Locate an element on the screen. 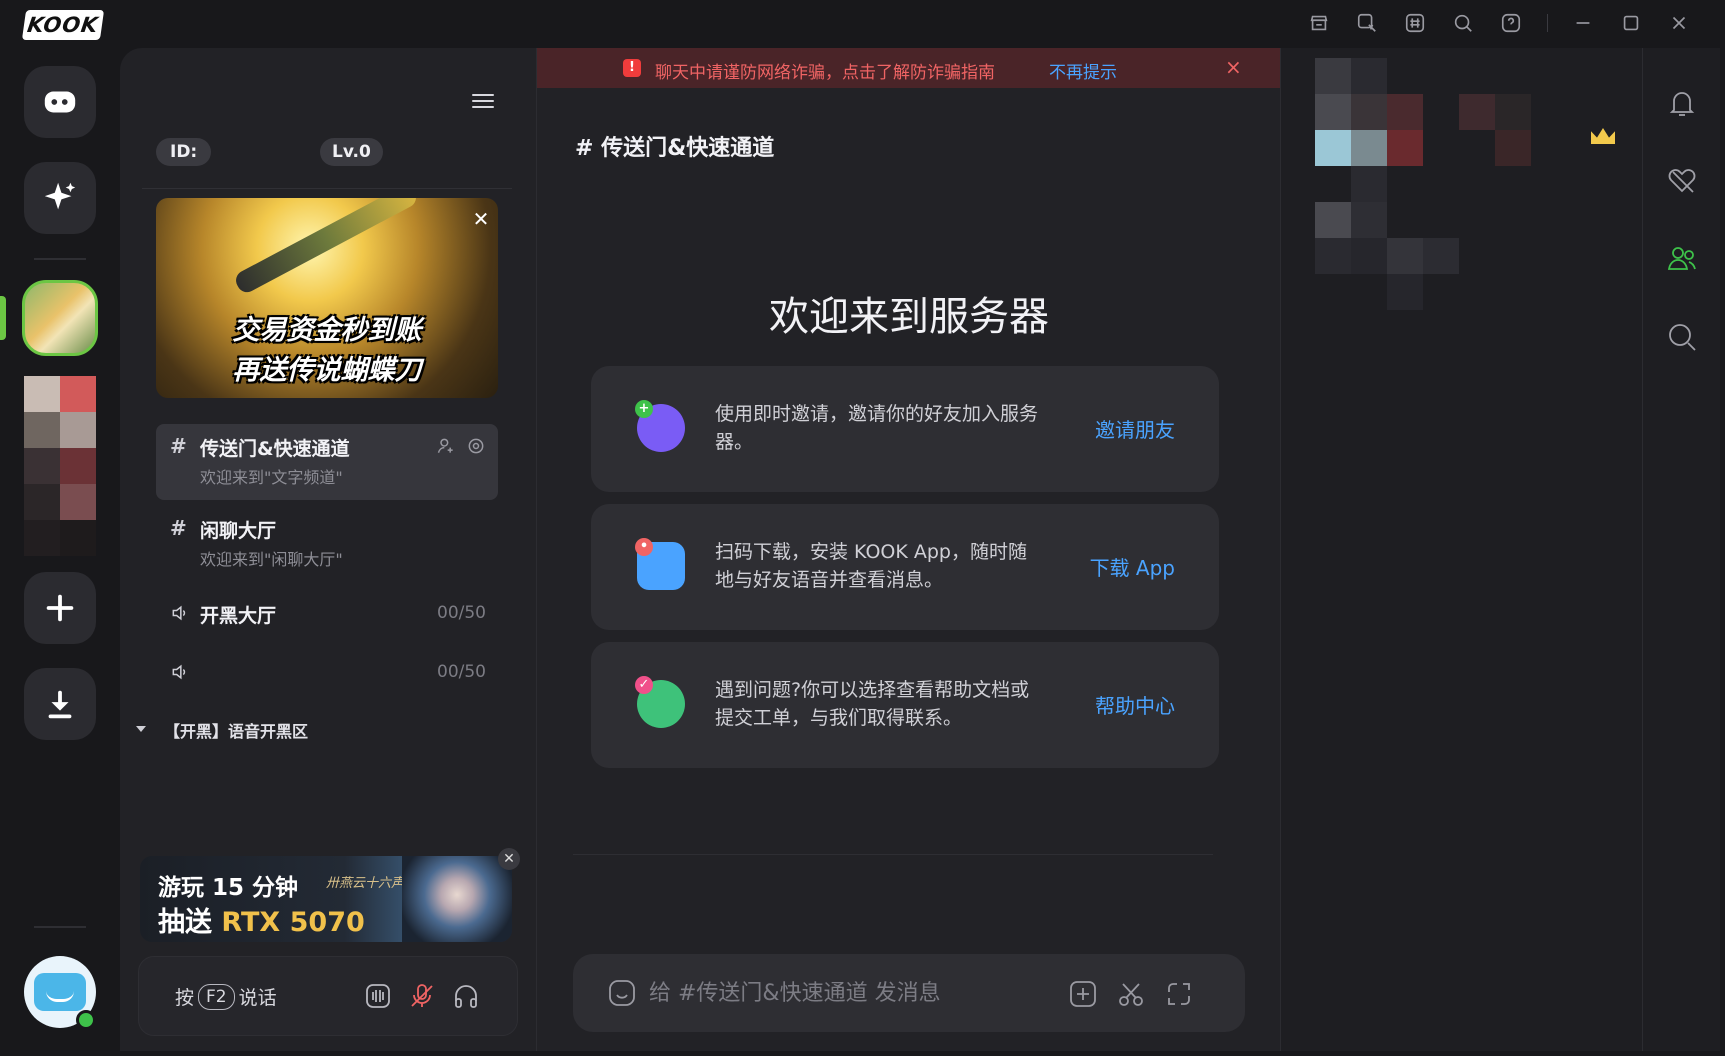 The height and width of the screenshot is (1056, 1725). headphones-icon is located at coordinates (466, 996).